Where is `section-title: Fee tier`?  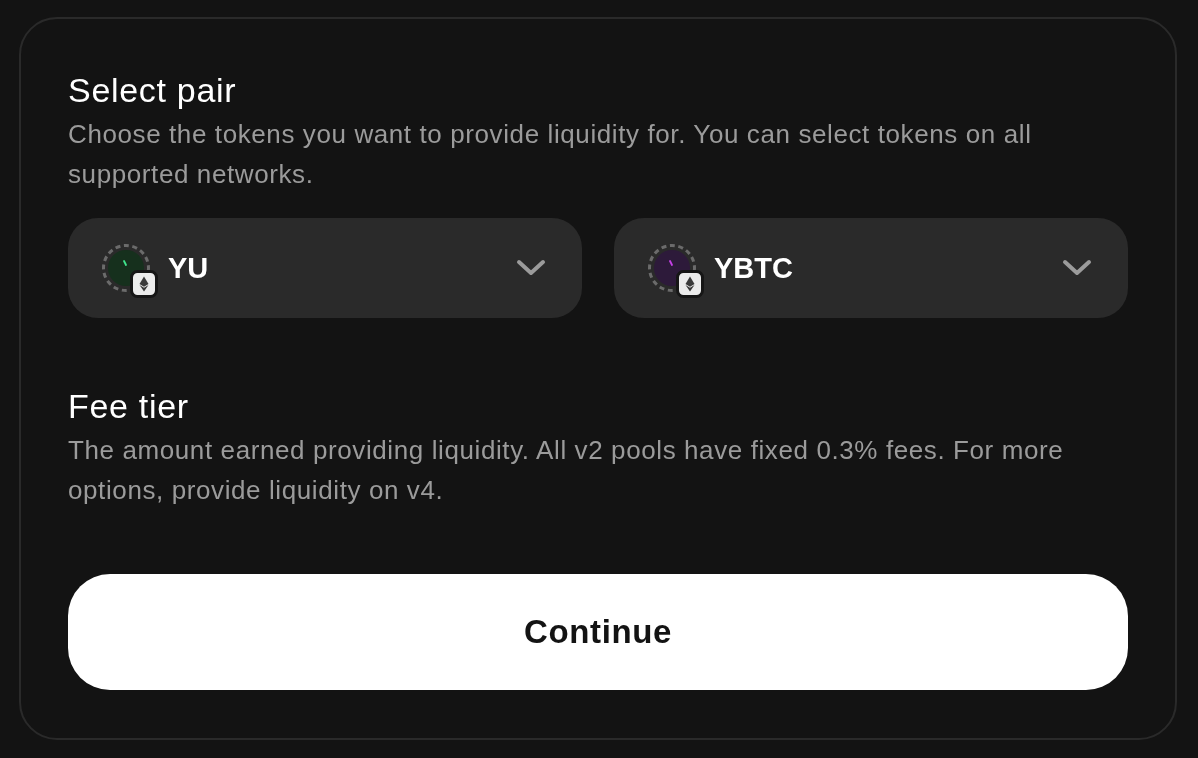 section-title: Fee tier is located at coordinates (129, 406).